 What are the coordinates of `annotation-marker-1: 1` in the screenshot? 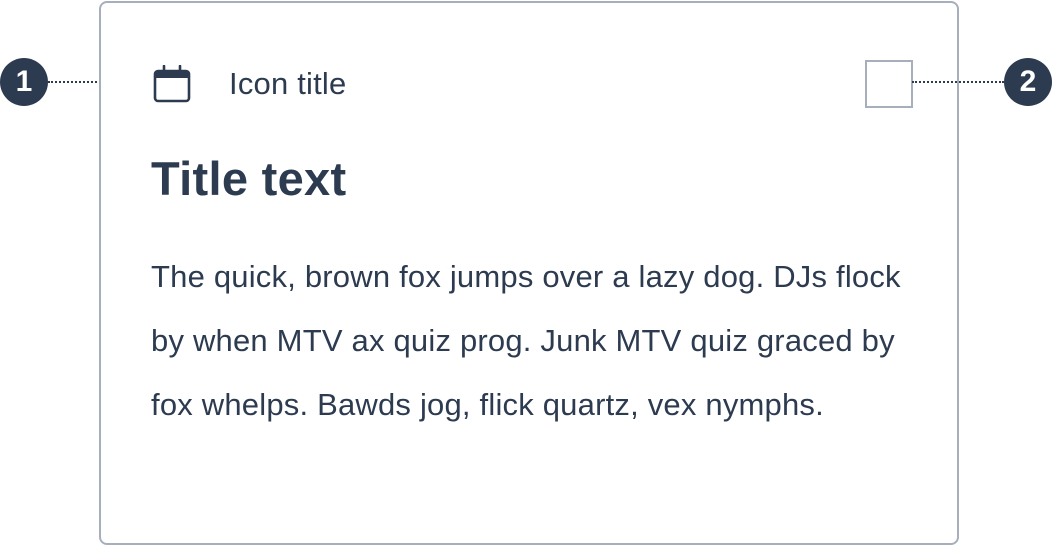 It's located at (24, 82).